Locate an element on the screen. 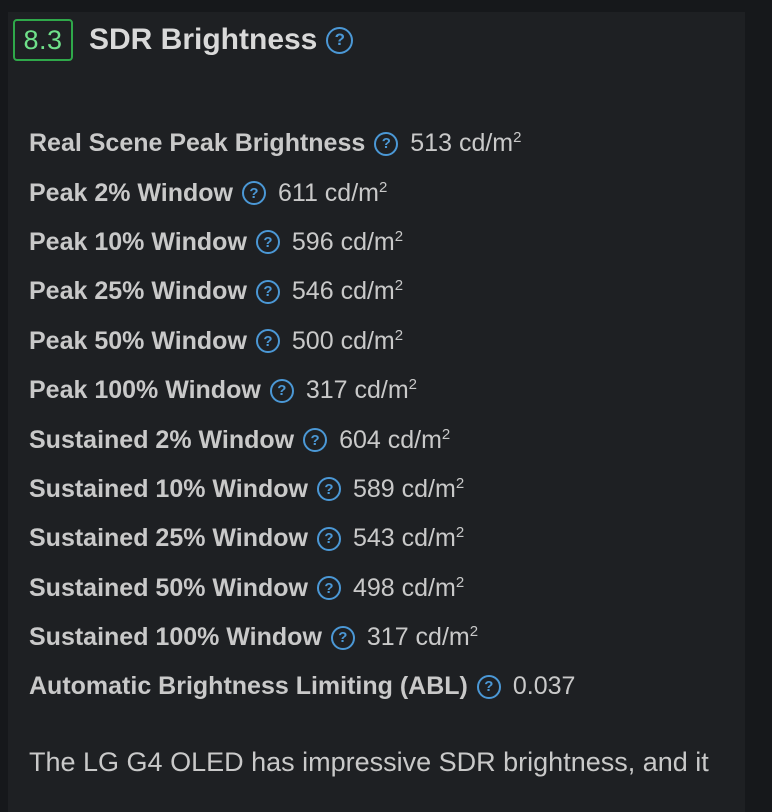  measurement-value: 513 cd/m2 is located at coordinates (466, 143).